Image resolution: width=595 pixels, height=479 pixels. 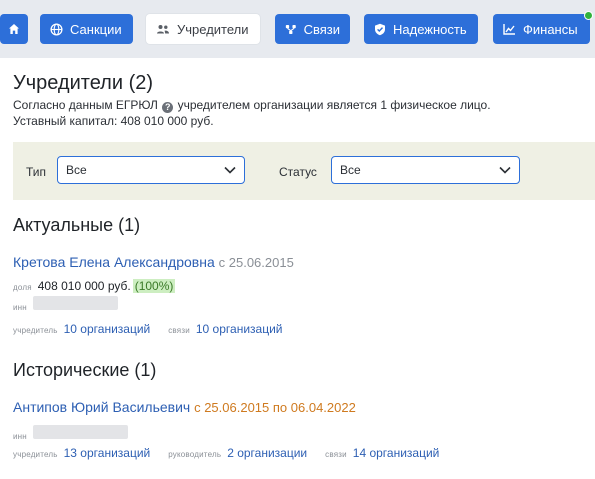 I want to click on network-icon, so click(x=290, y=29).